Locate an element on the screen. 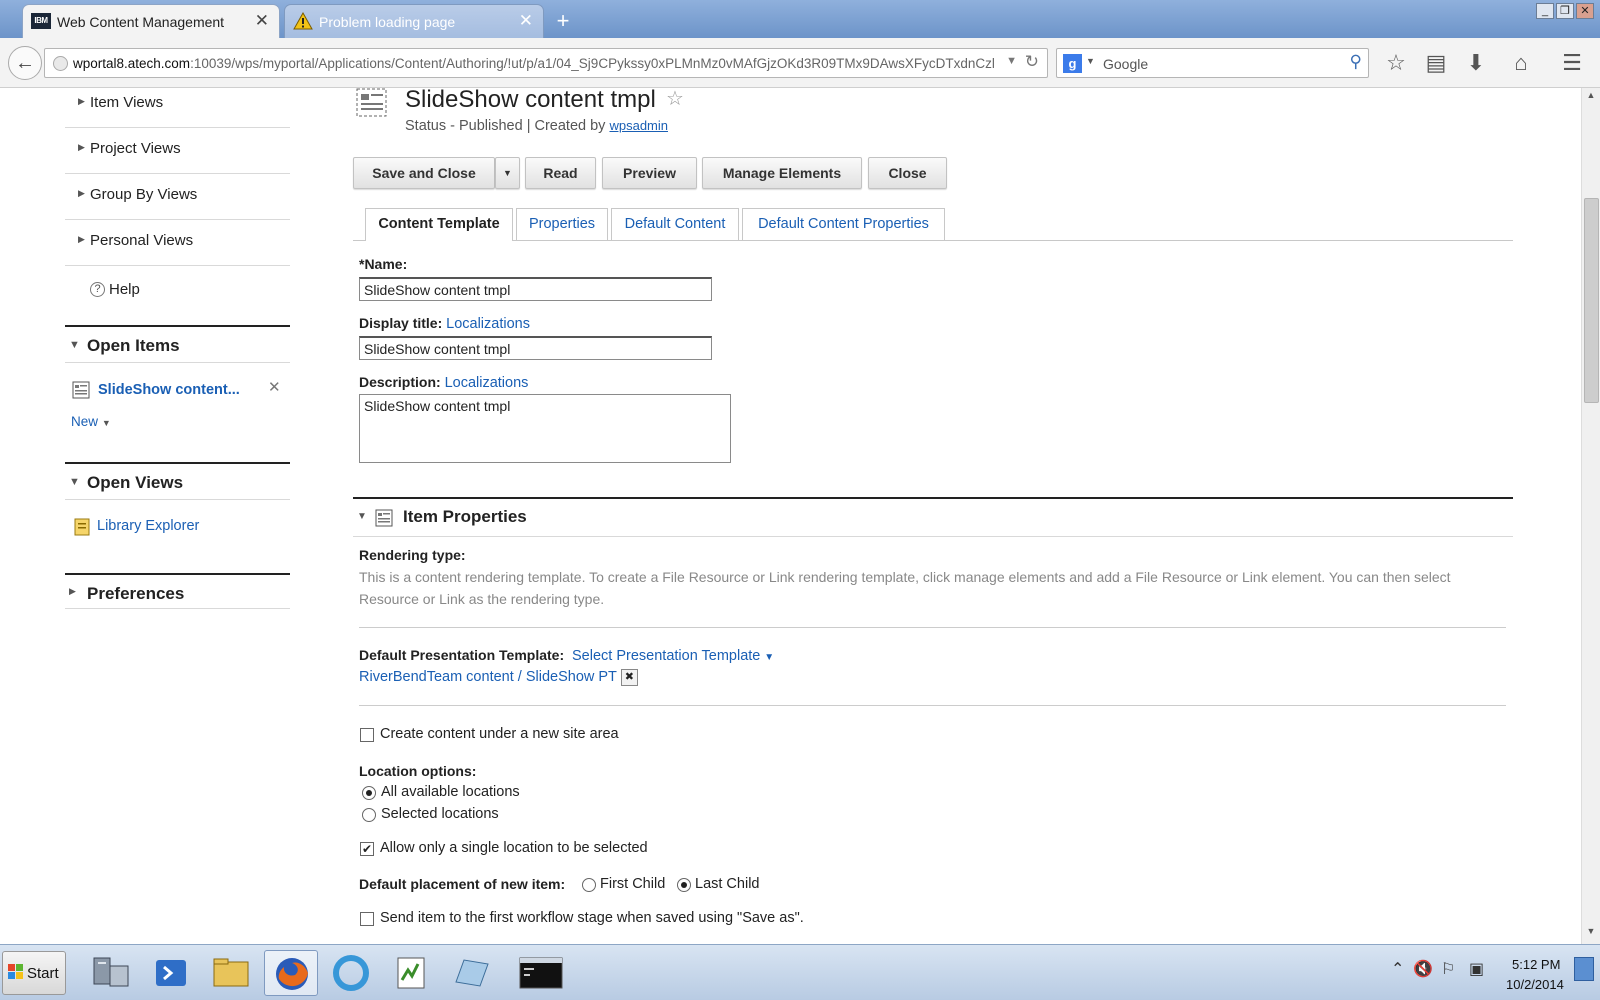  save-options-dropdown-icon: ▼ is located at coordinates (507, 173).